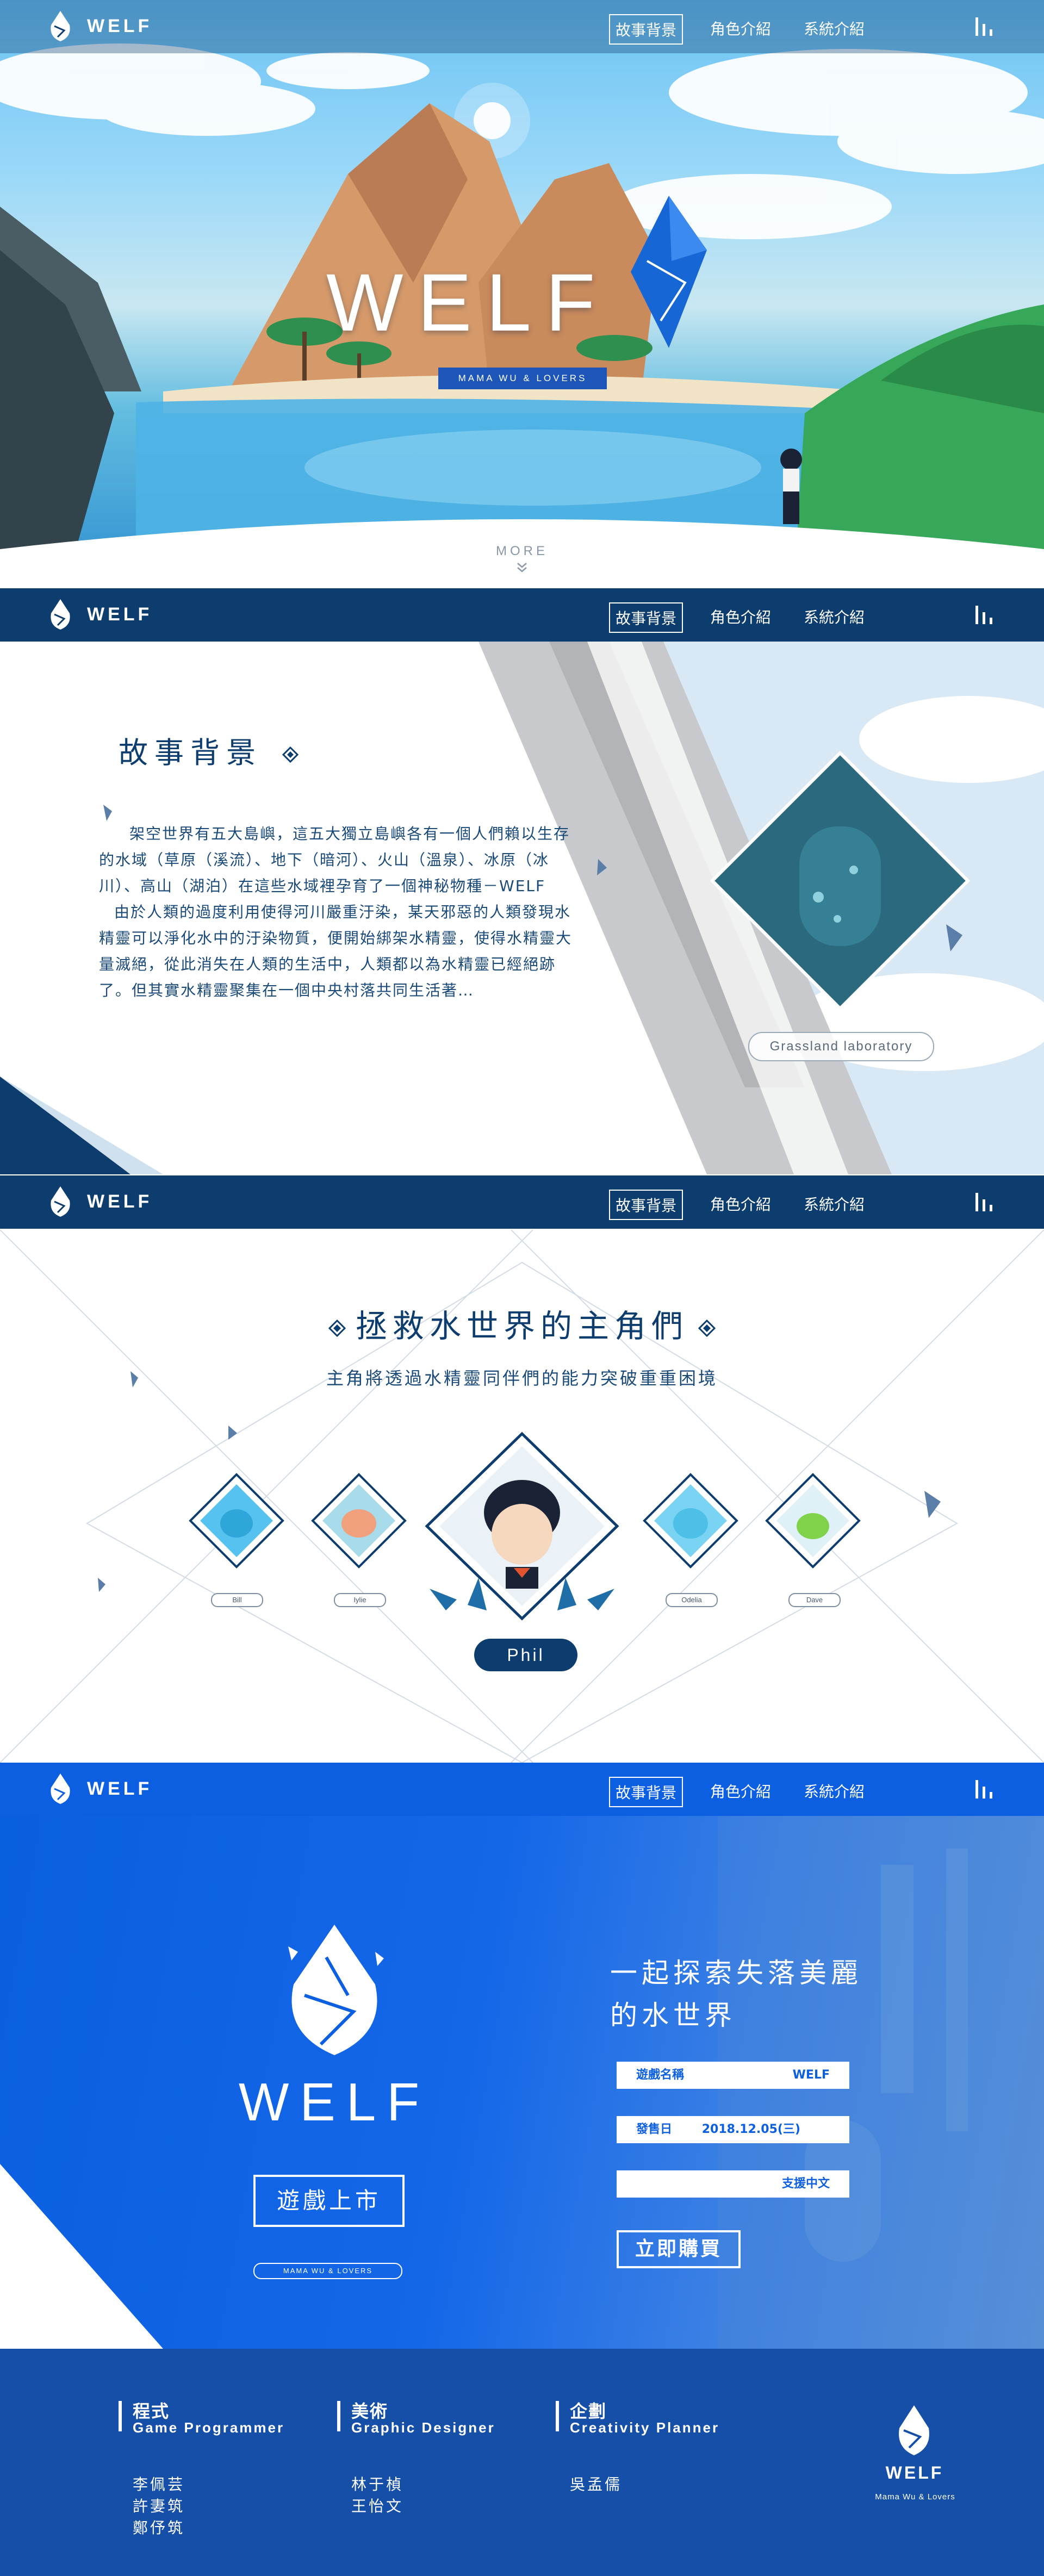 The image size is (1044, 2576). Describe the element at coordinates (190, 753) in the screenshot. I see `story-title-text: 故事背景` at that location.